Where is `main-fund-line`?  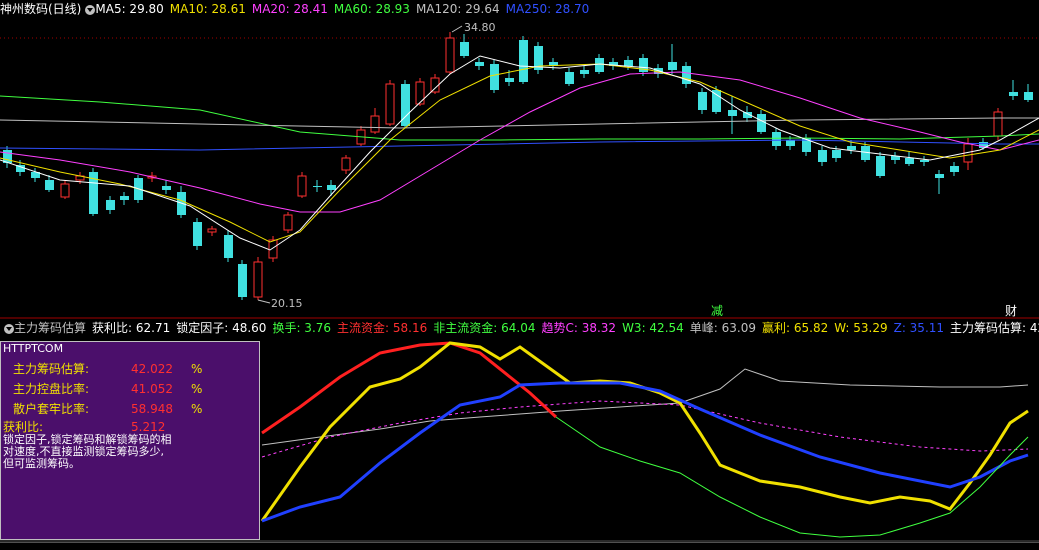 main-fund-line is located at coordinates (409, 388).